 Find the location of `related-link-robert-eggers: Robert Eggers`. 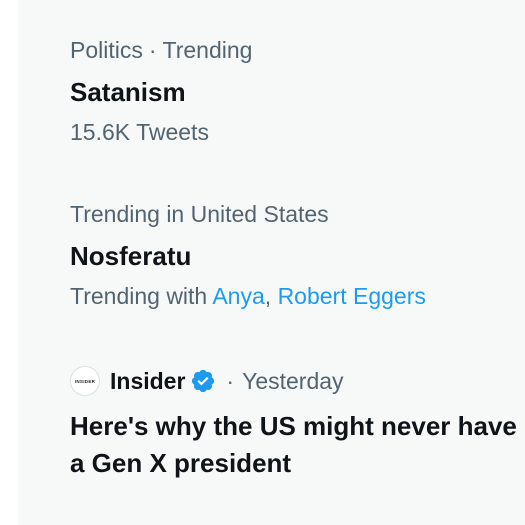

related-link-robert-eggers: Robert Eggers is located at coordinates (352, 296).